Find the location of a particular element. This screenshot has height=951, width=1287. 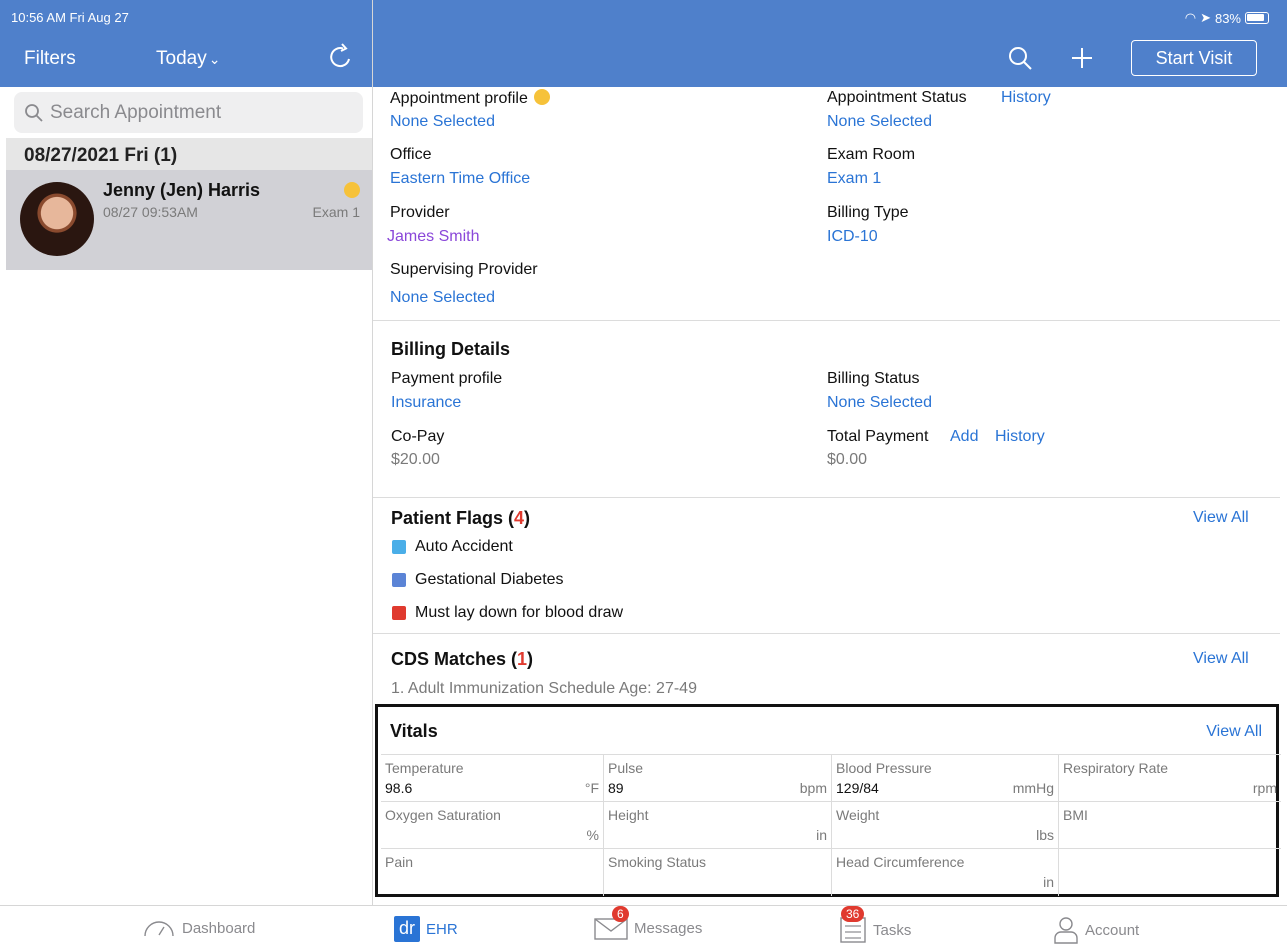

vital-unit: % is located at coordinates (592, 835).